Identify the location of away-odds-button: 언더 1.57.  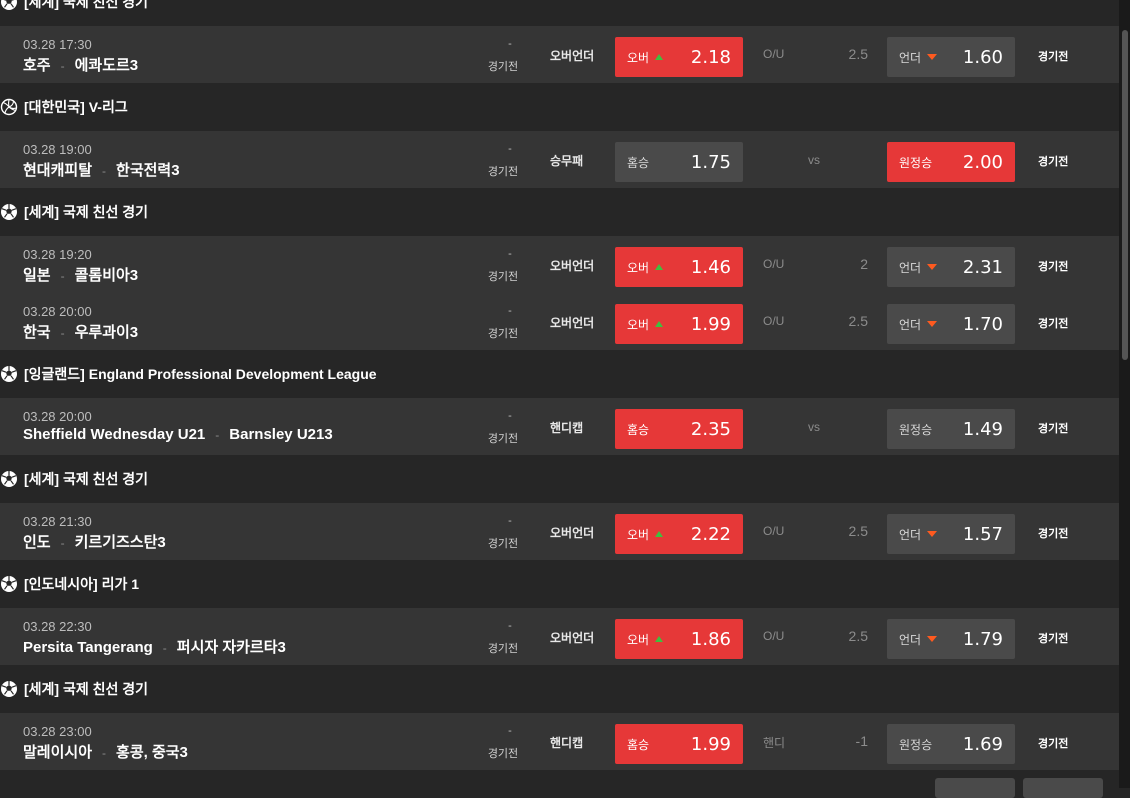
(951, 534).